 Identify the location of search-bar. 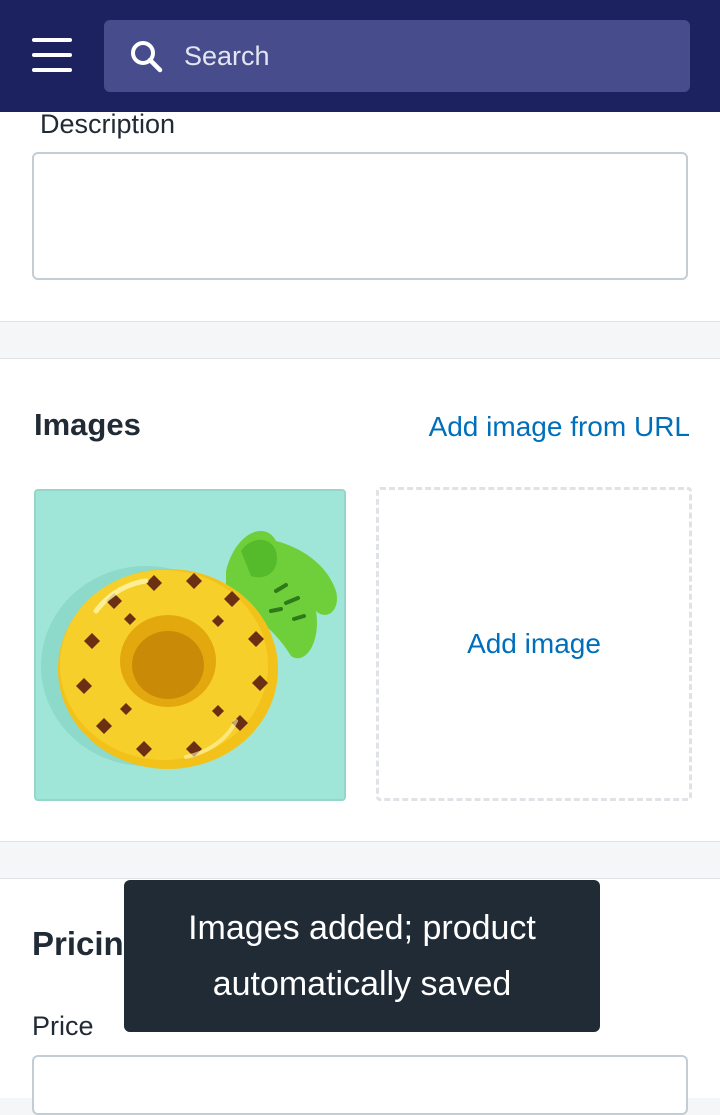
(397, 56).